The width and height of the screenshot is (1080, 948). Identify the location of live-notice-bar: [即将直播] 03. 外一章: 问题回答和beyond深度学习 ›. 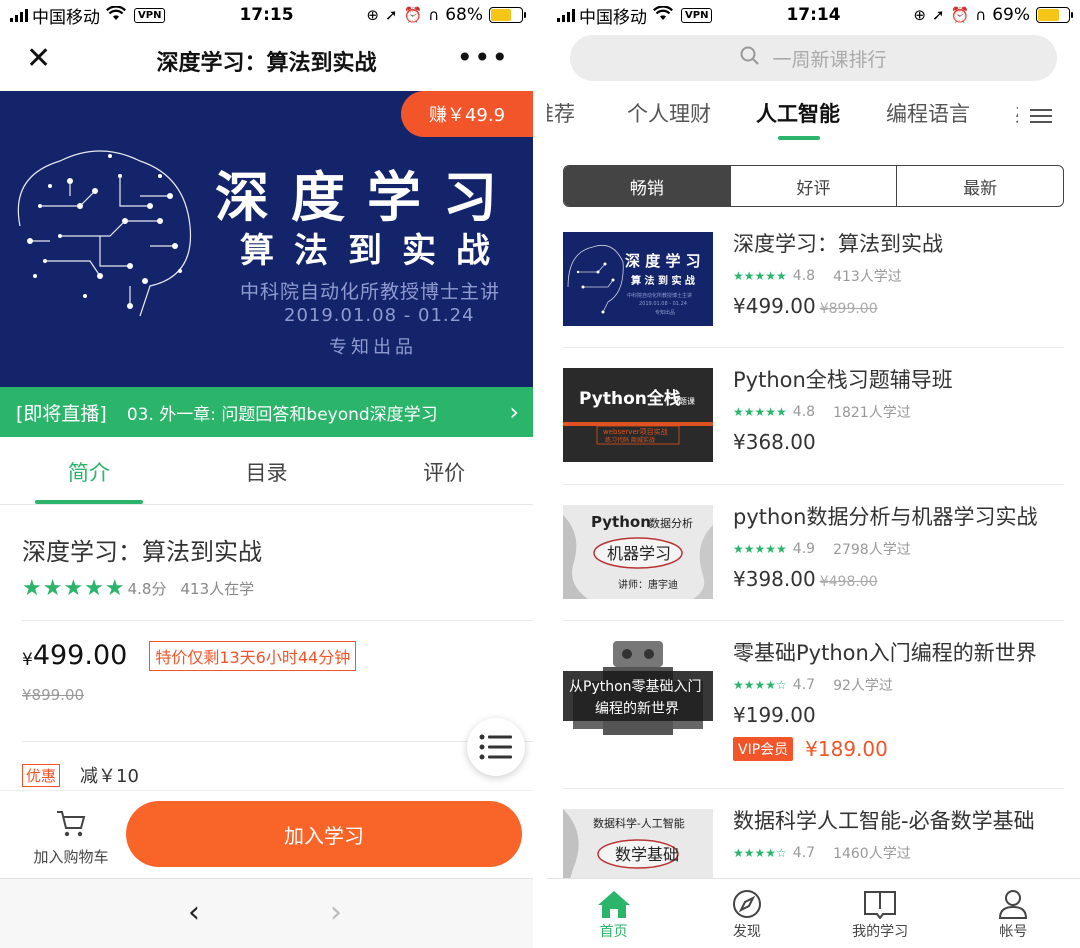
(266, 412).